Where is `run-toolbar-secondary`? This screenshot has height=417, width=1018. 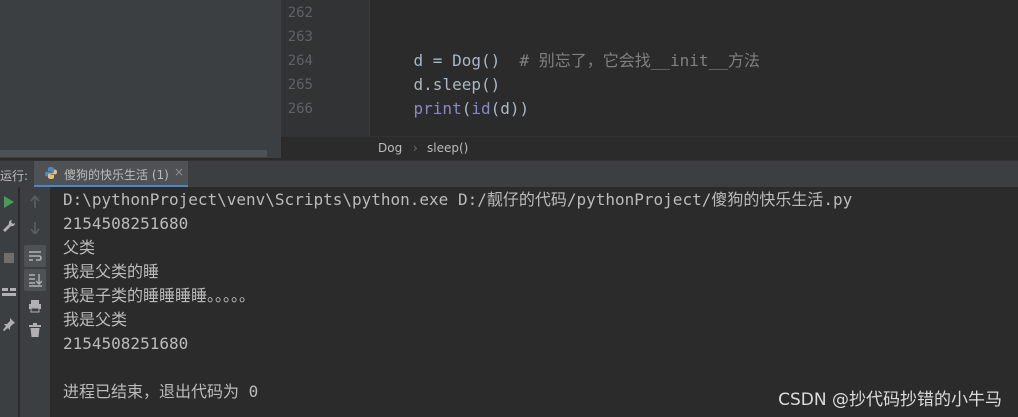 run-toolbar-secondary is located at coordinates (35, 302).